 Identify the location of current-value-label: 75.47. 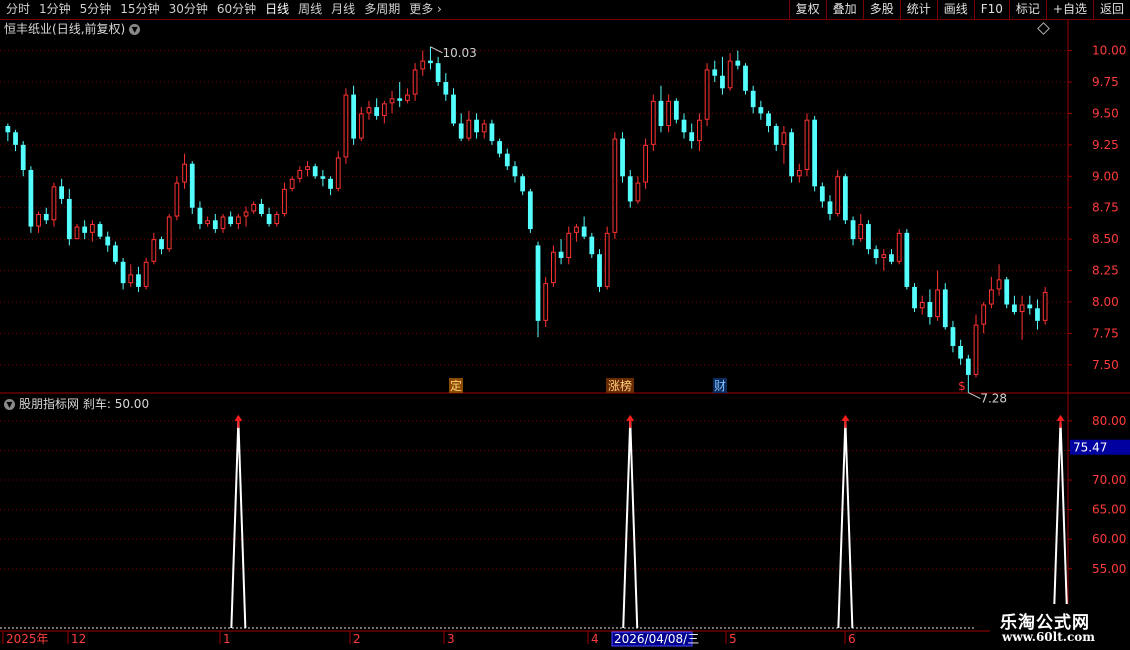
(1090, 448).